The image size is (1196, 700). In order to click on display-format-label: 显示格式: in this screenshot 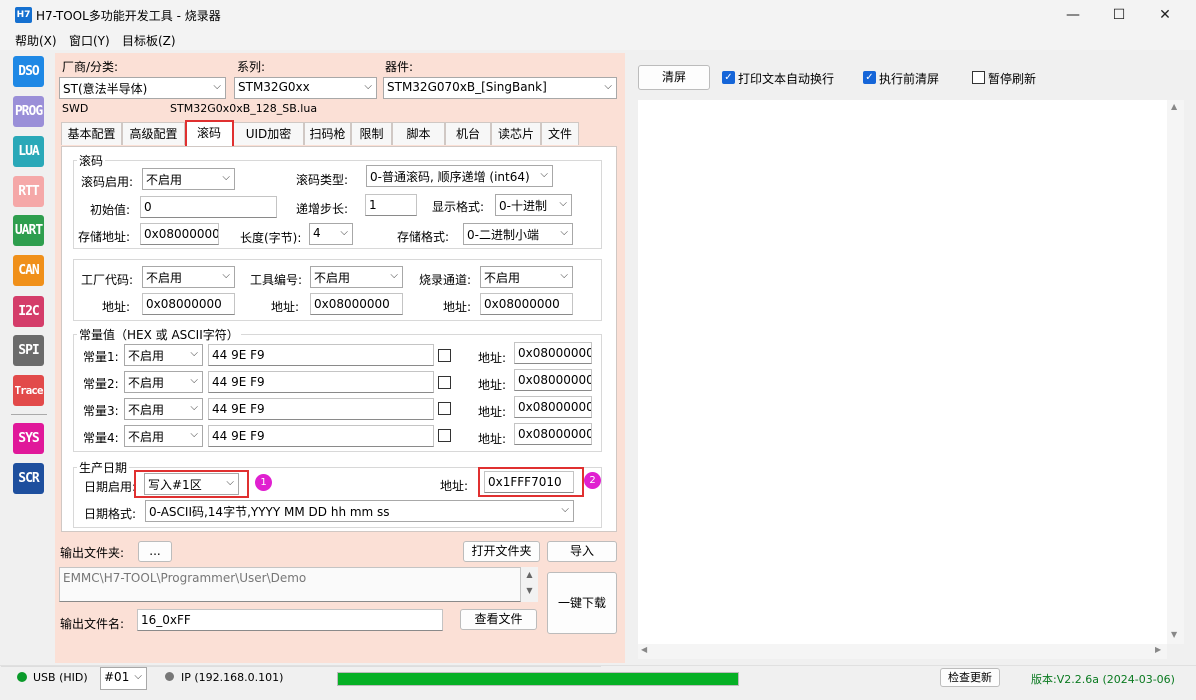, I will do `click(458, 207)`.